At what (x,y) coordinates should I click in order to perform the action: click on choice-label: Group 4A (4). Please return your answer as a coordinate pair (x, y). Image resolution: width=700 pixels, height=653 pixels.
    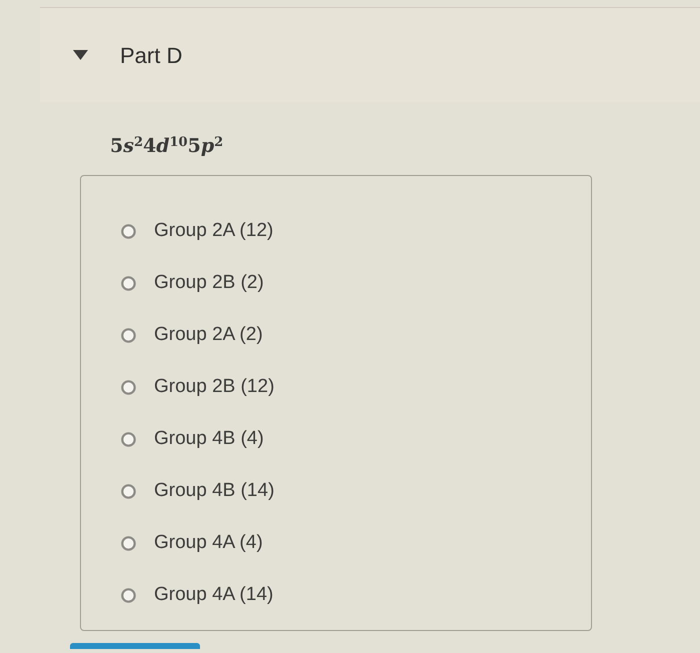
    Looking at the image, I should click on (208, 543).